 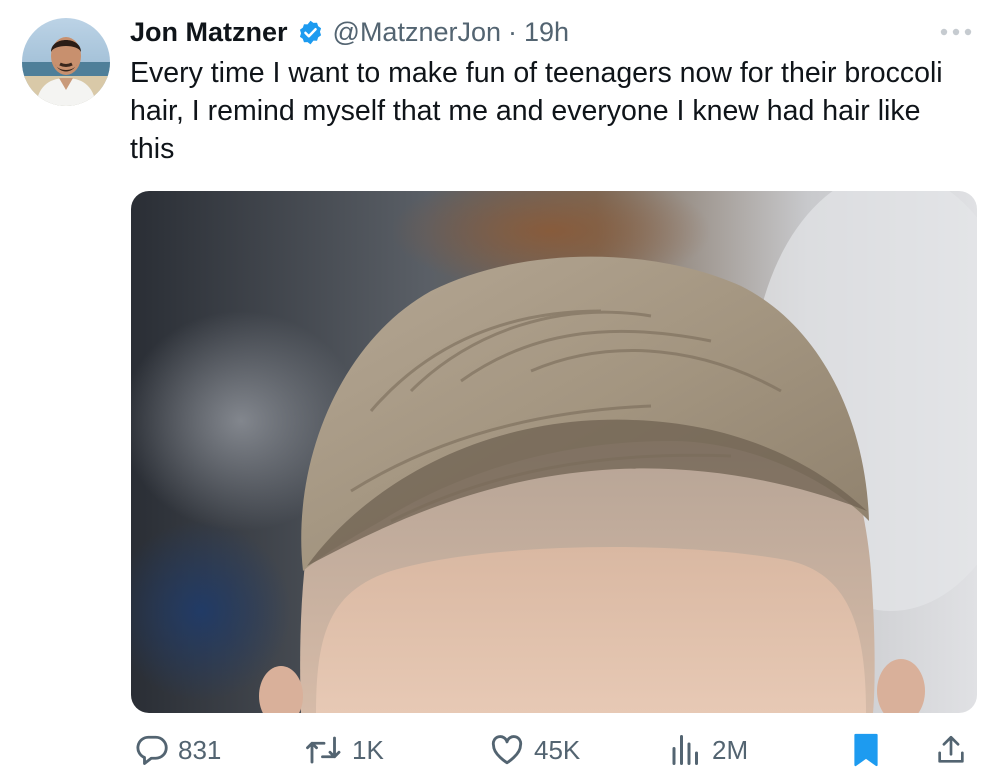 I want to click on more-dots-icon, so click(x=956, y=32).